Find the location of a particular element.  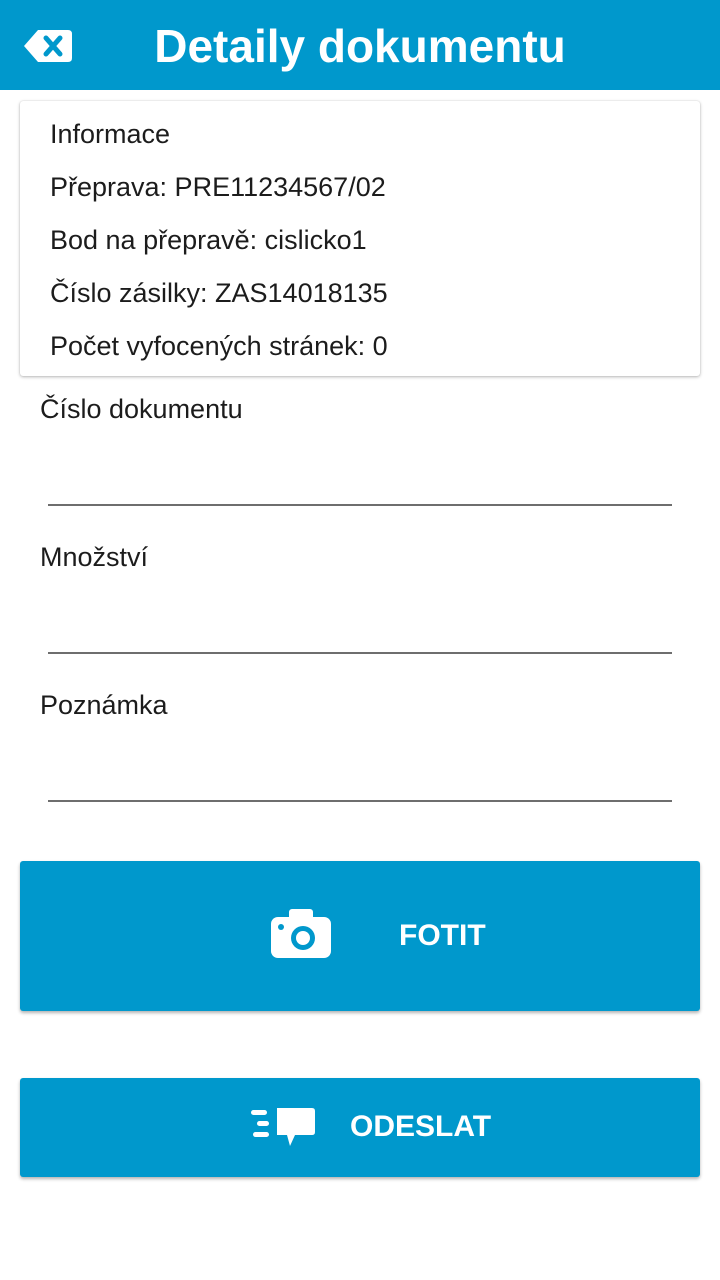

backspace-close-icon is located at coordinates (48, 46).